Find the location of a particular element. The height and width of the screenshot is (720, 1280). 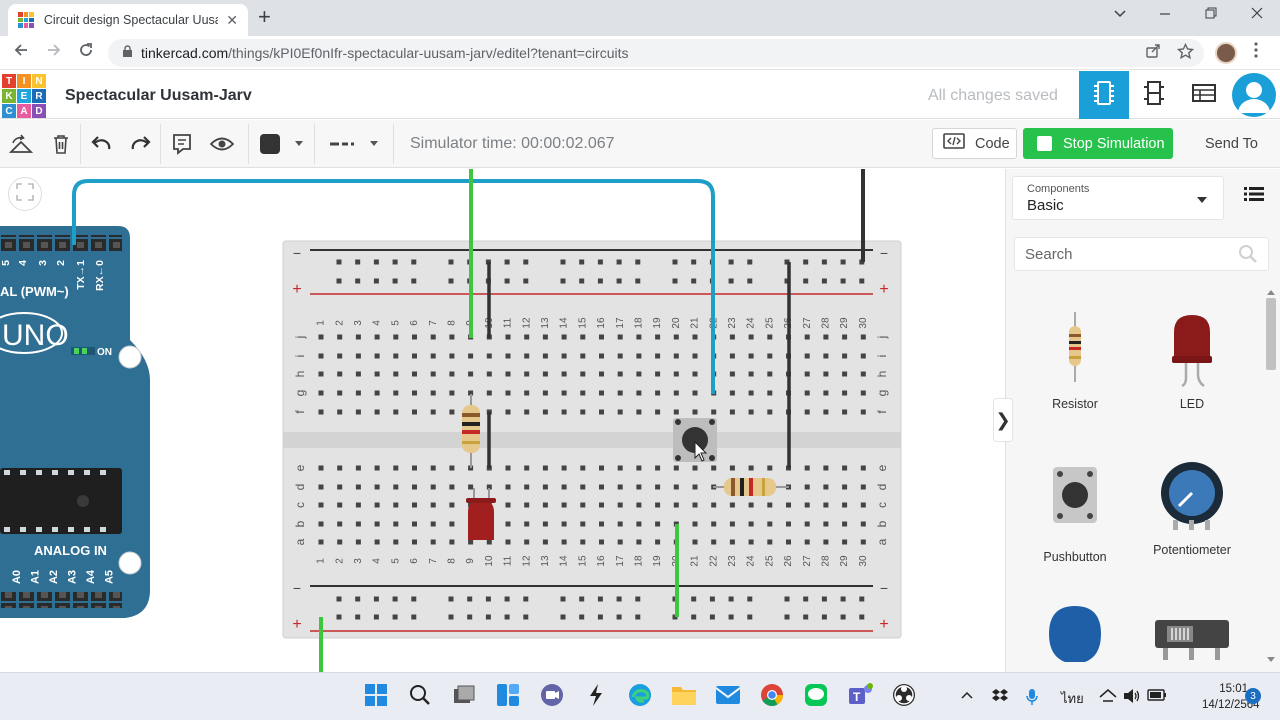

pushbutton is located at coordinates (695, 440).